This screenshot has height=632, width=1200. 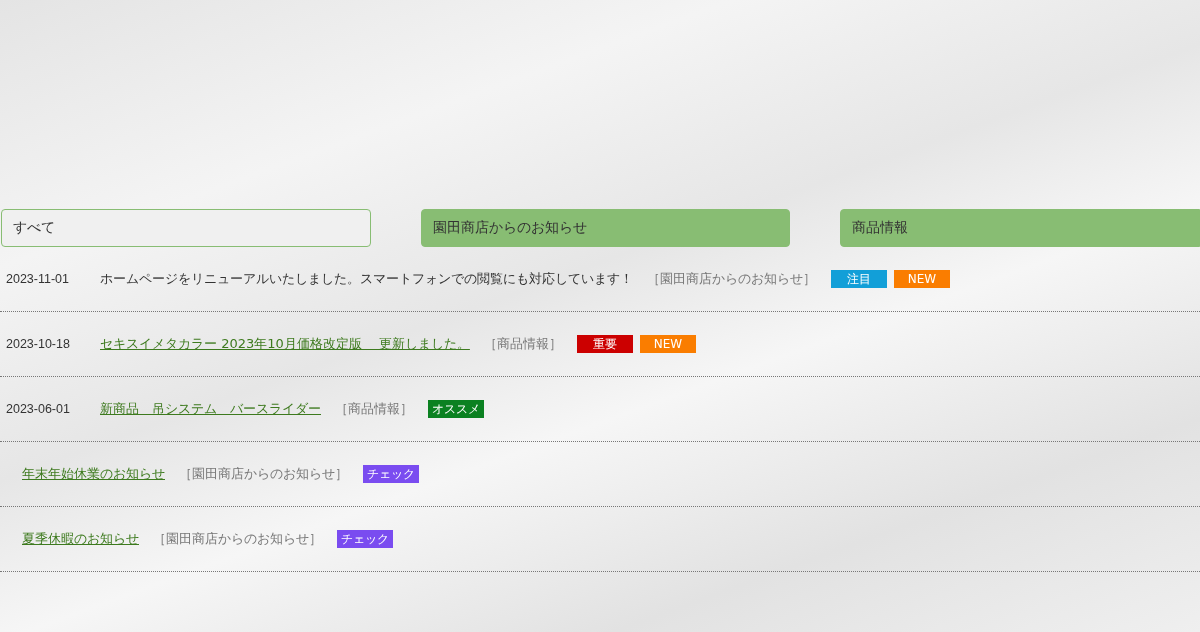 I want to click on news-tag: オススメ, so click(x=456, y=409).